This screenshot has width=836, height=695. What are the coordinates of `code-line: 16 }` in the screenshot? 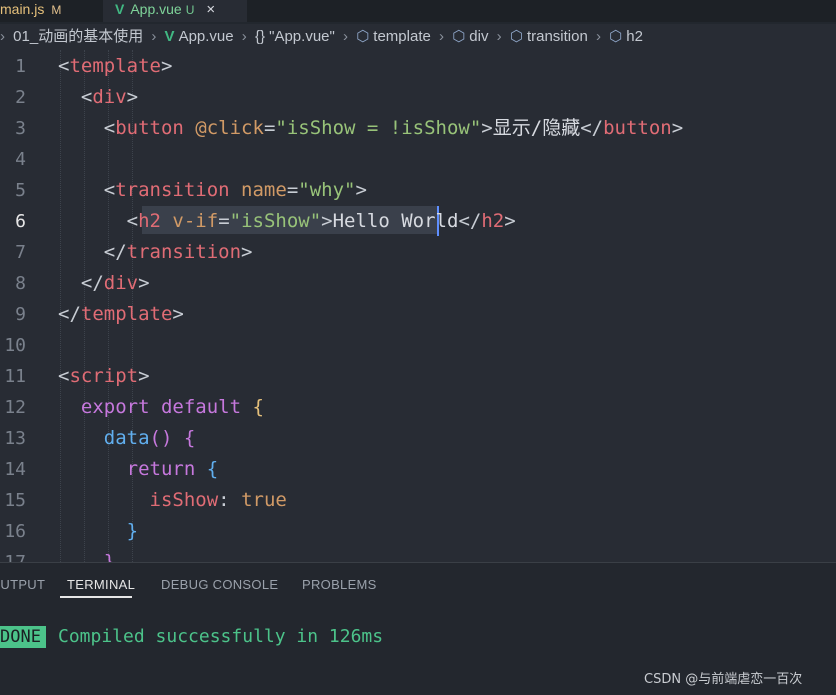 It's located at (418, 531).